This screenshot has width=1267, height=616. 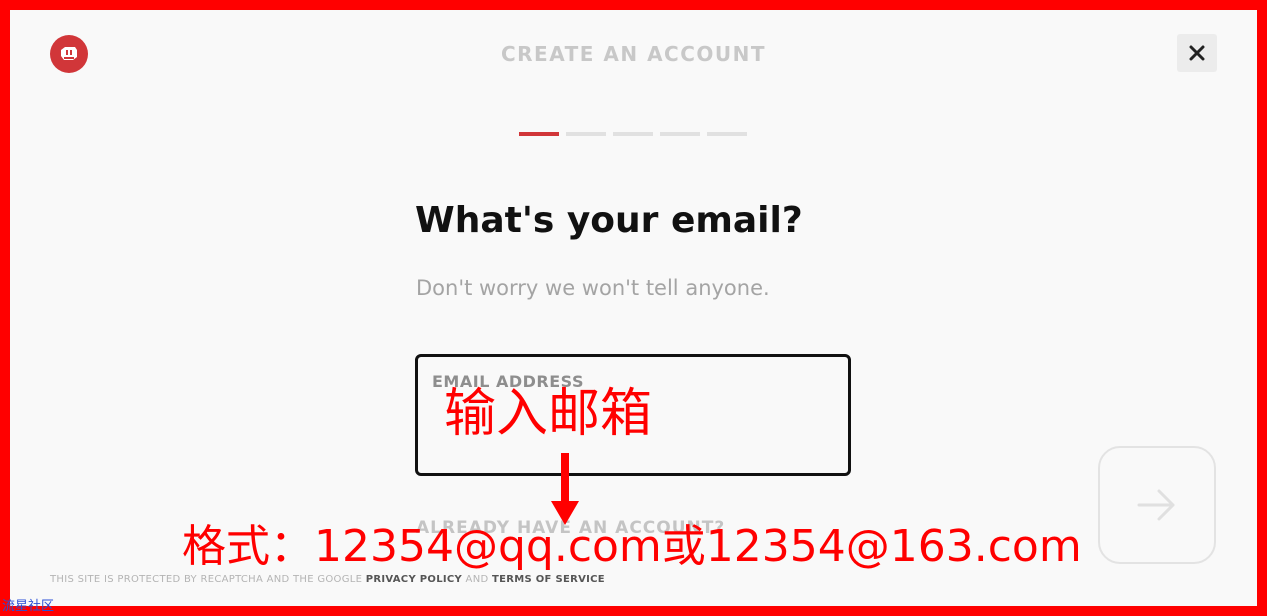 I want to click on annotation-format: 格式：12354@qq.com或12354@163.com, so click(x=632, y=546).